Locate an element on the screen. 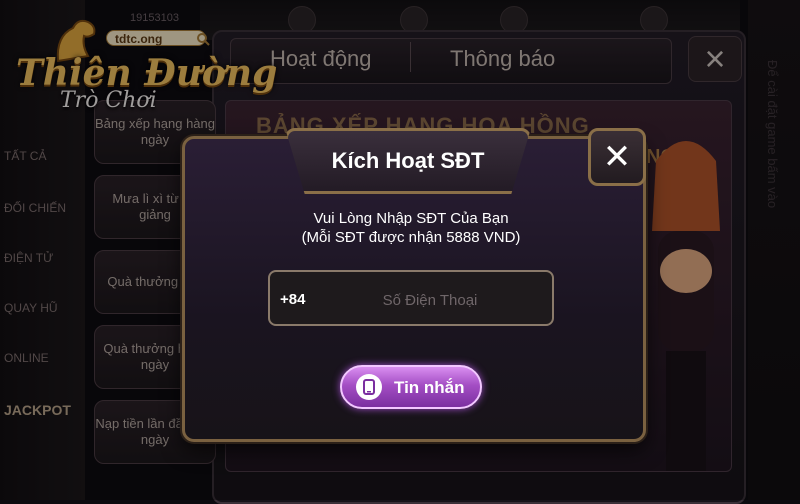 The image size is (800, 504). sms-button-label: Tin nhắn is located at coordinates (429, 387).